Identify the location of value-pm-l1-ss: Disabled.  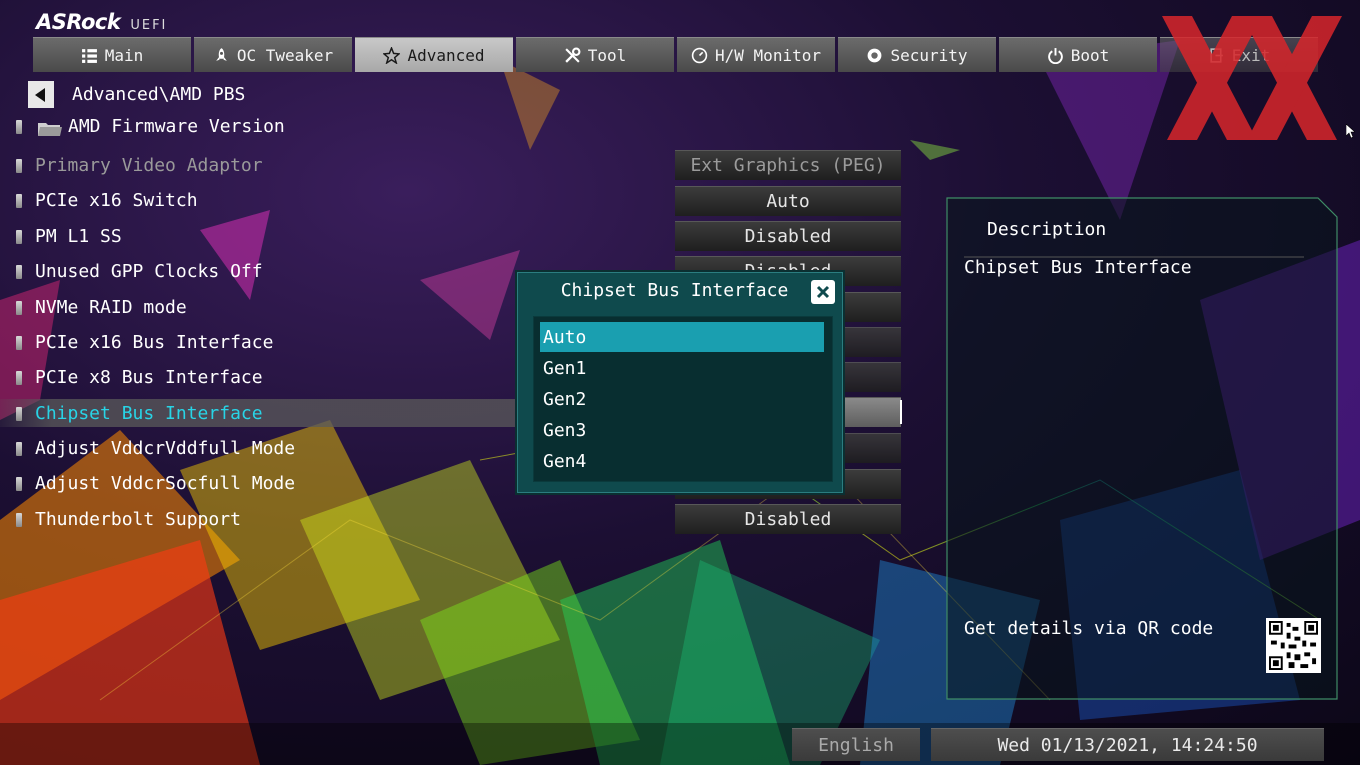
(788, 236).